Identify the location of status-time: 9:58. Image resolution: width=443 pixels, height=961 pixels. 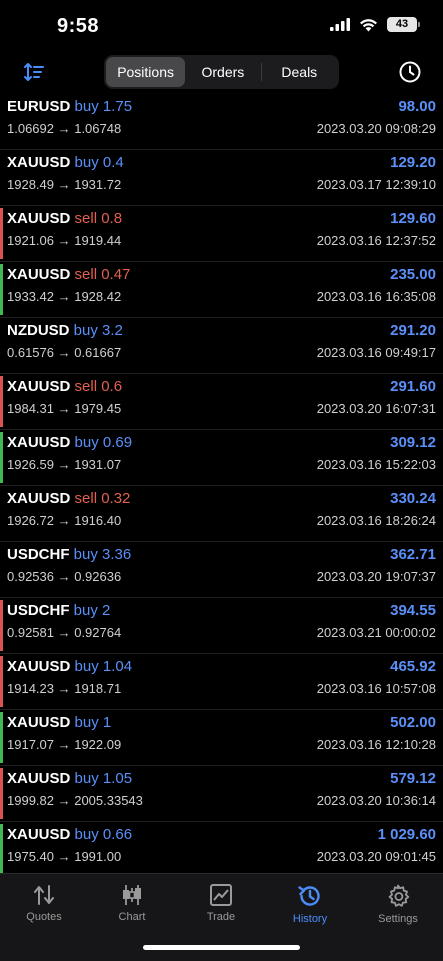
(78, 26).